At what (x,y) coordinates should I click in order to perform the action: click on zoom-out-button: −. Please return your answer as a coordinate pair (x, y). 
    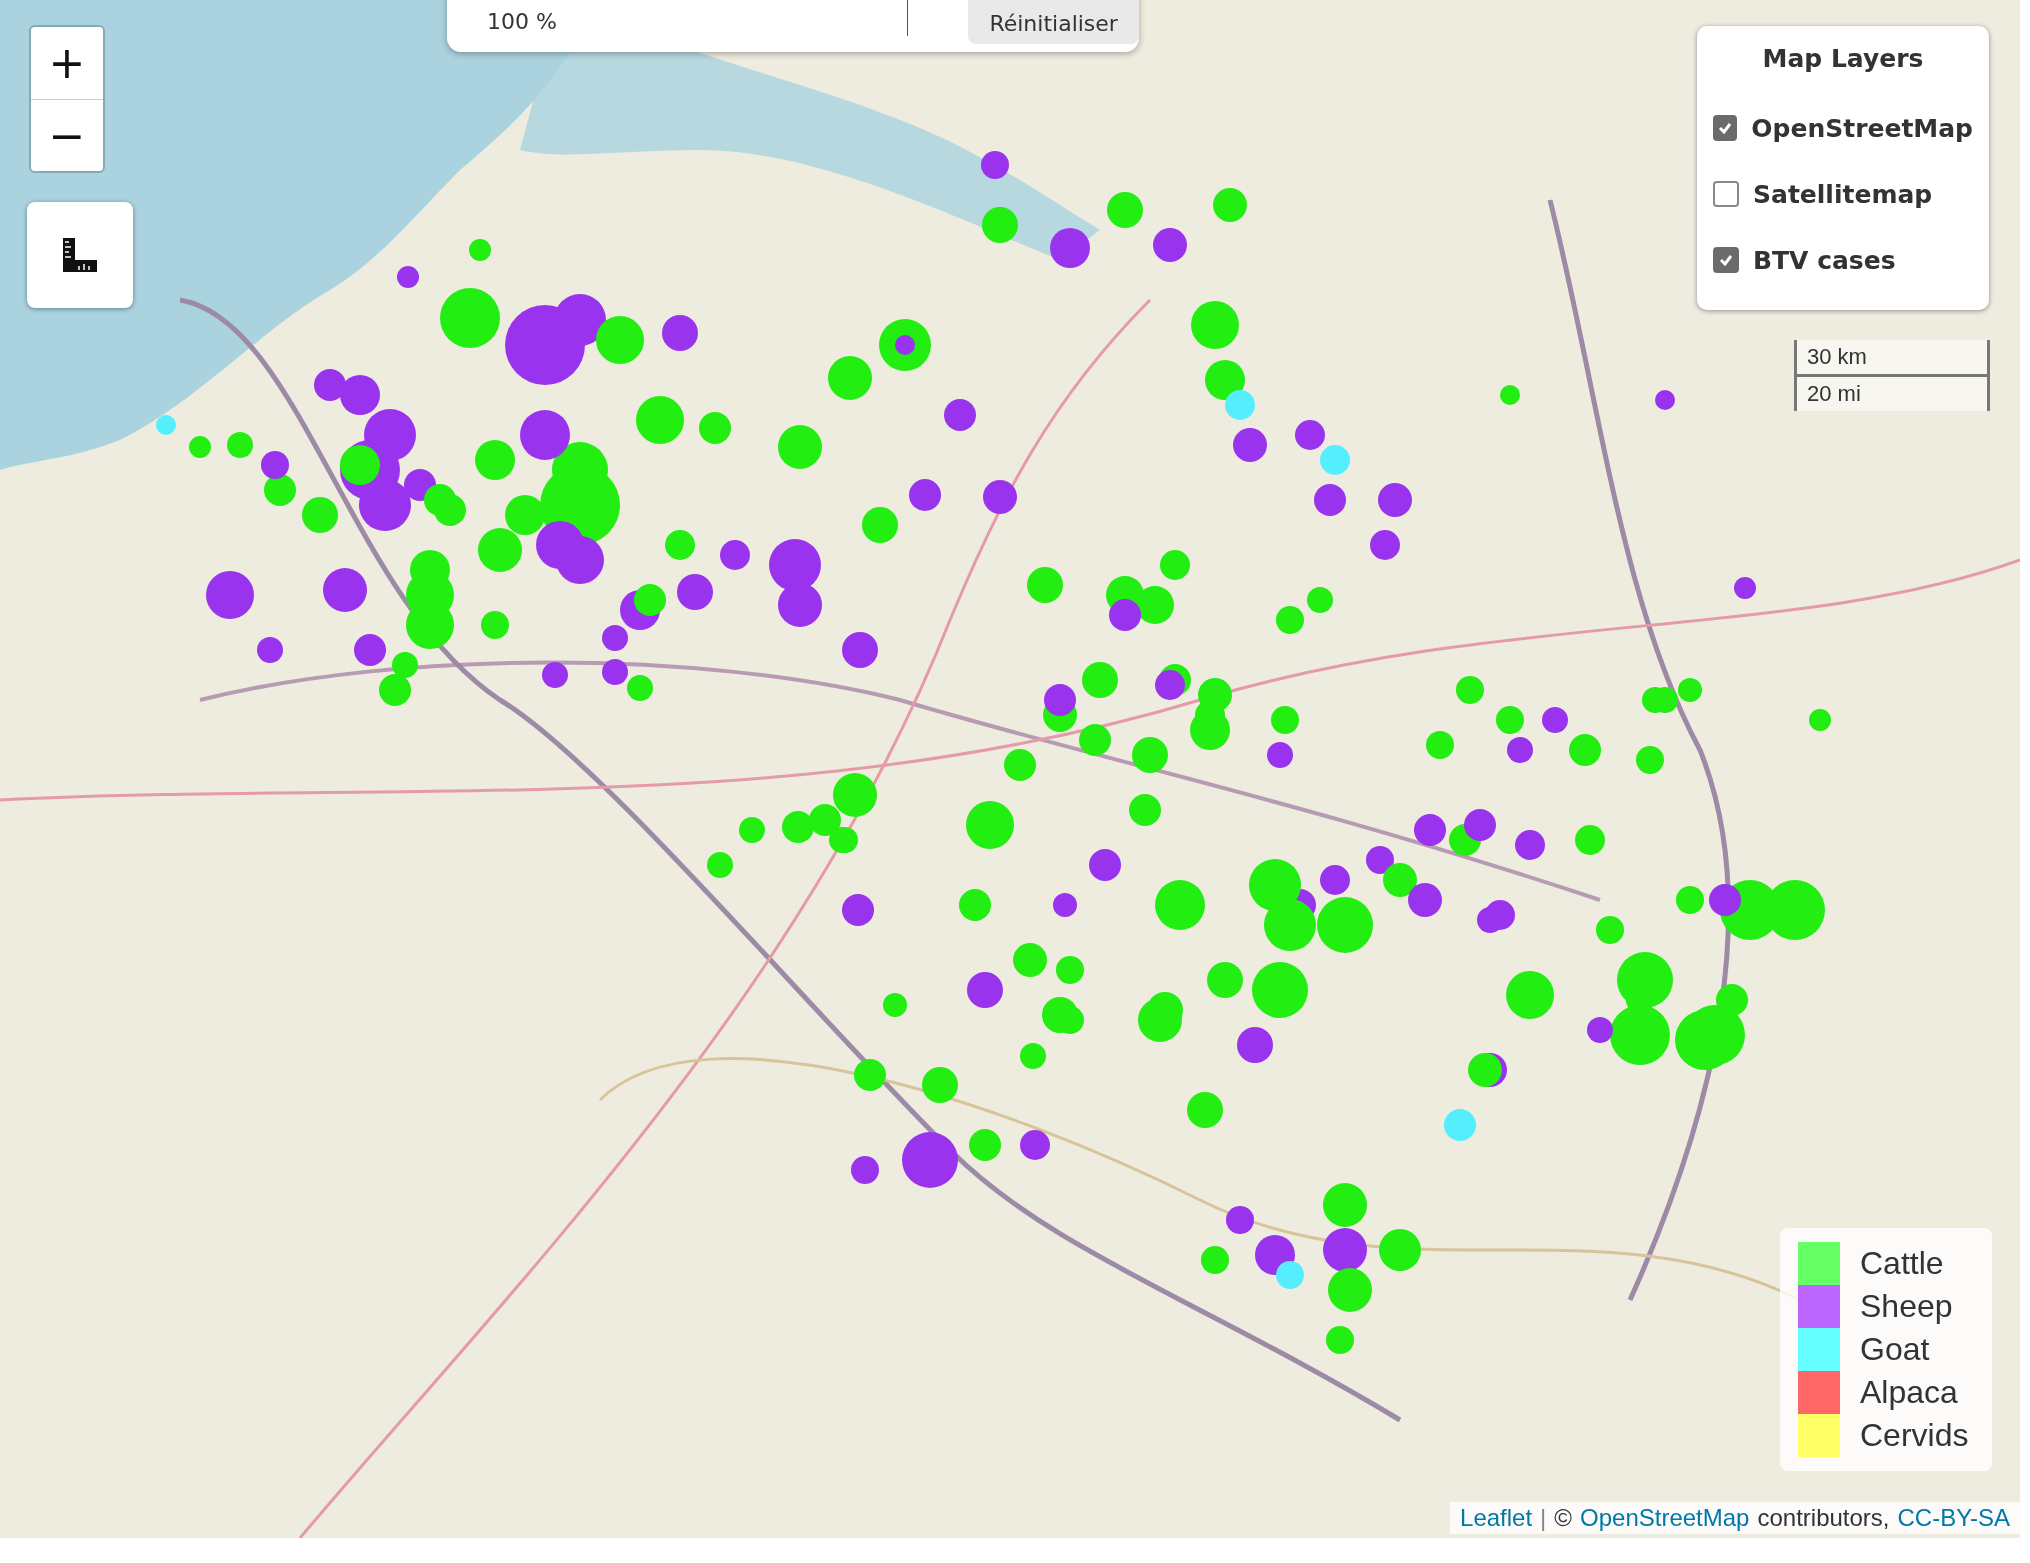
    Looking at the image, I should click on (67, 135).